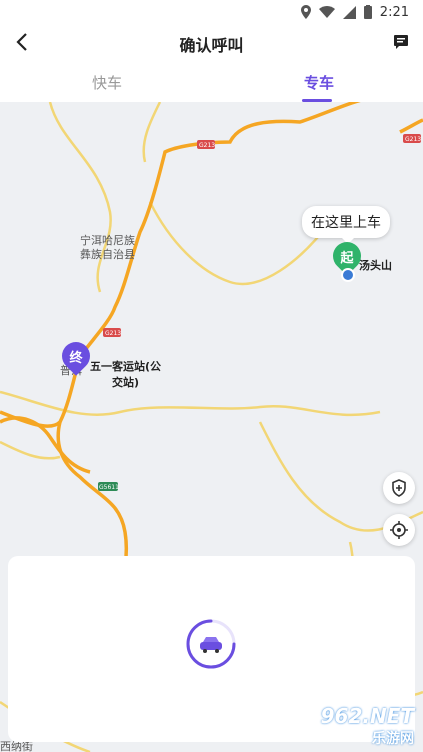  I want to click on page-title: 确认呼叫, so click(211, 45).